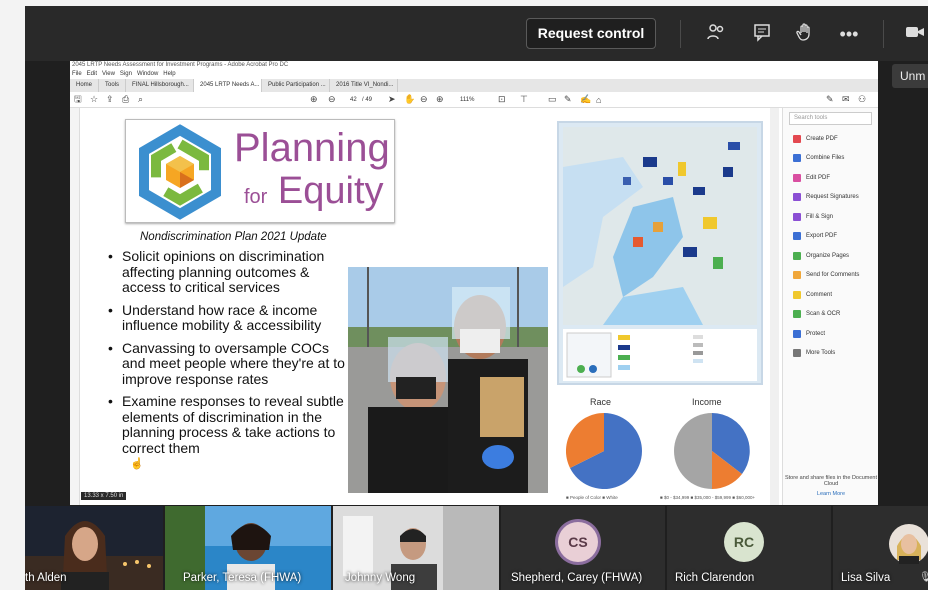 This screenshot has height=590, width=928. What do you see at coordinates (312, 148) in the screenshot?
I see `logo-planning-text: Planning` at bounding box center [312, 148].